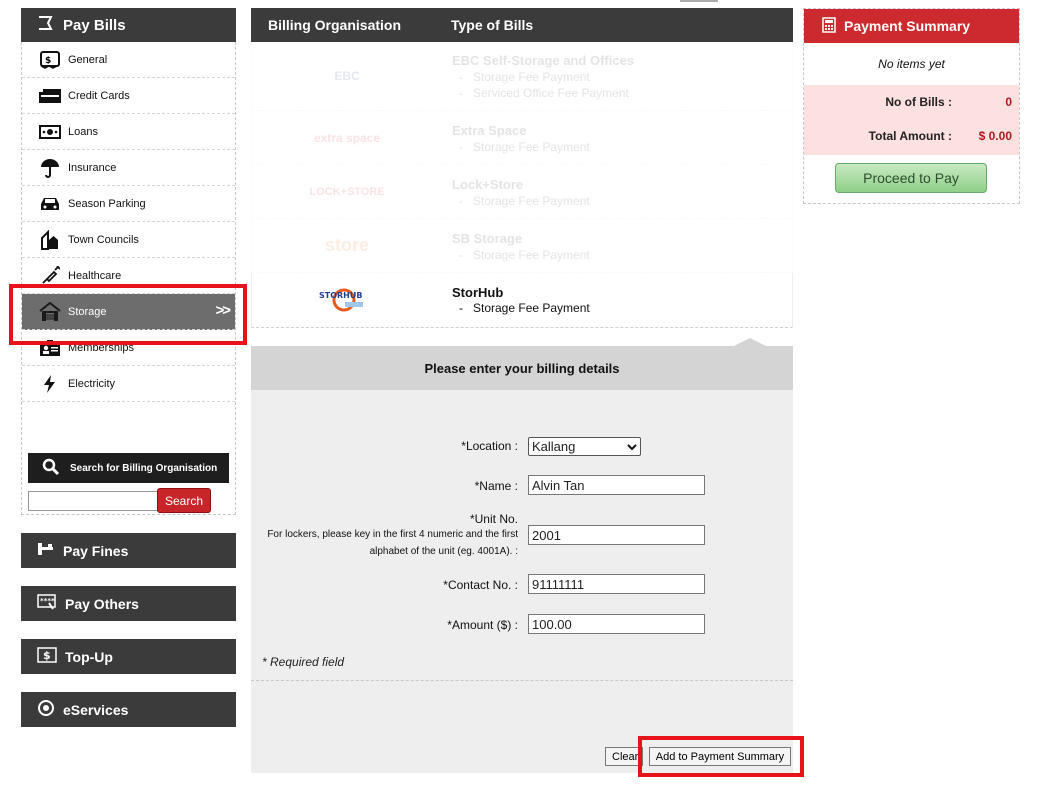 The height and width of the screenshot is (797, 1045). I want to click on gavel-icon, so click(46, 550).